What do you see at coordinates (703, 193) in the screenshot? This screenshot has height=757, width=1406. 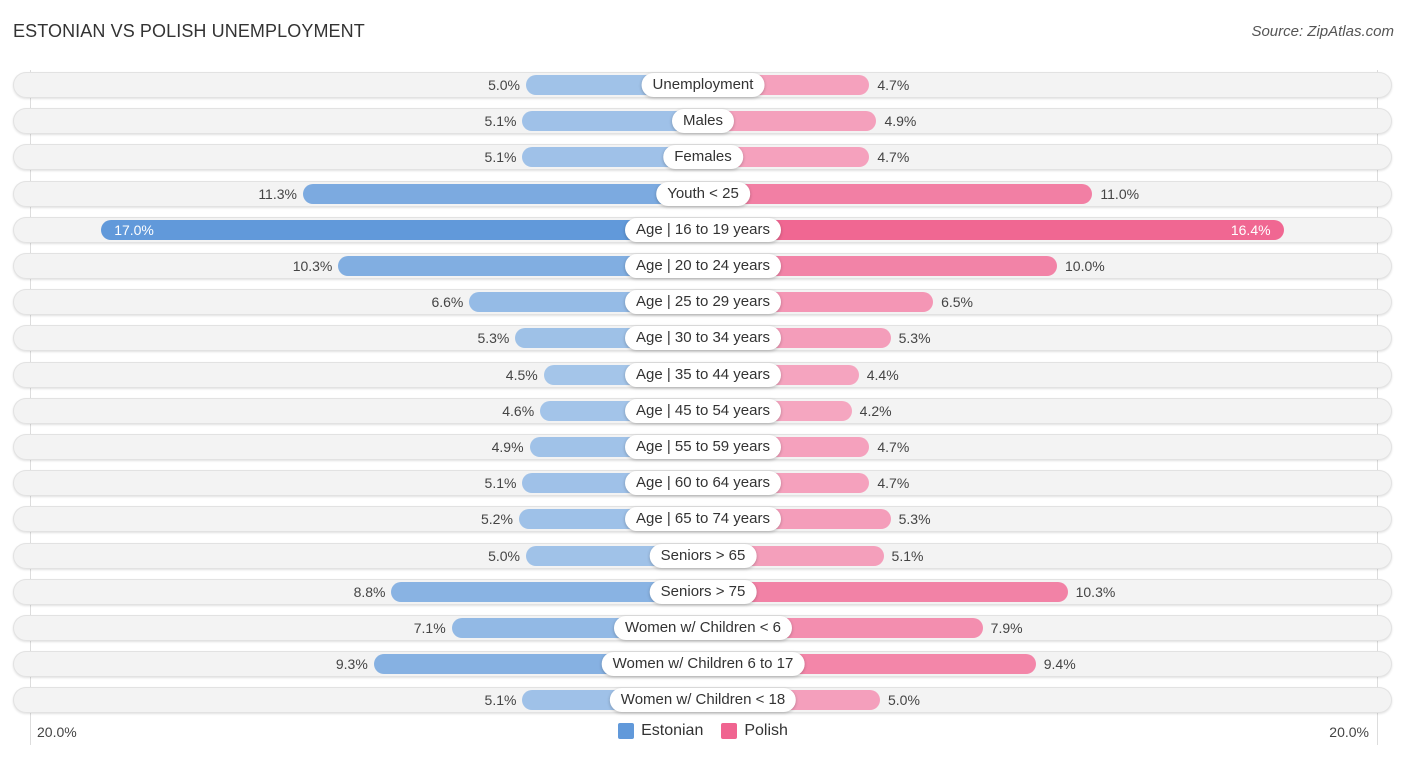 I see `category-label: Youth < 25` at bounding box center [703, 193].